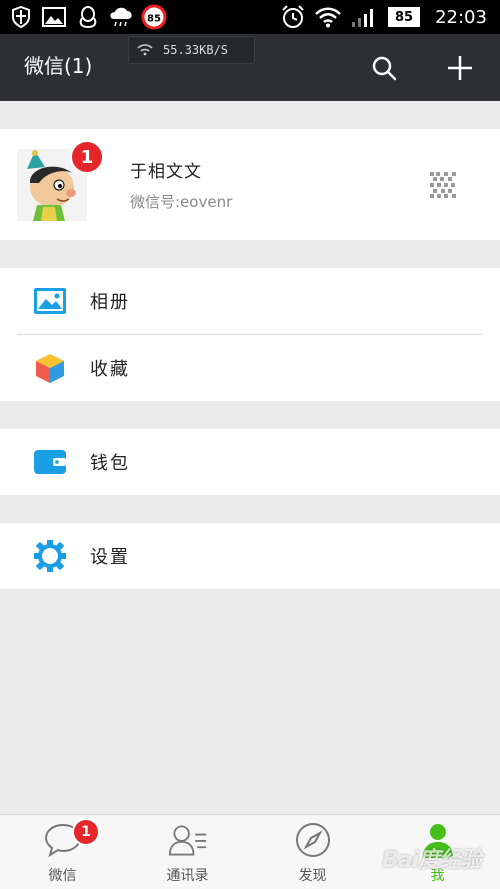 Image resolution: width=500 pixels, height=889 pixels. What do you see at coordinates (250, 17) in the screenshot?
I see `status-bar: 85 85 22:03` at bounding box center [250, 17].